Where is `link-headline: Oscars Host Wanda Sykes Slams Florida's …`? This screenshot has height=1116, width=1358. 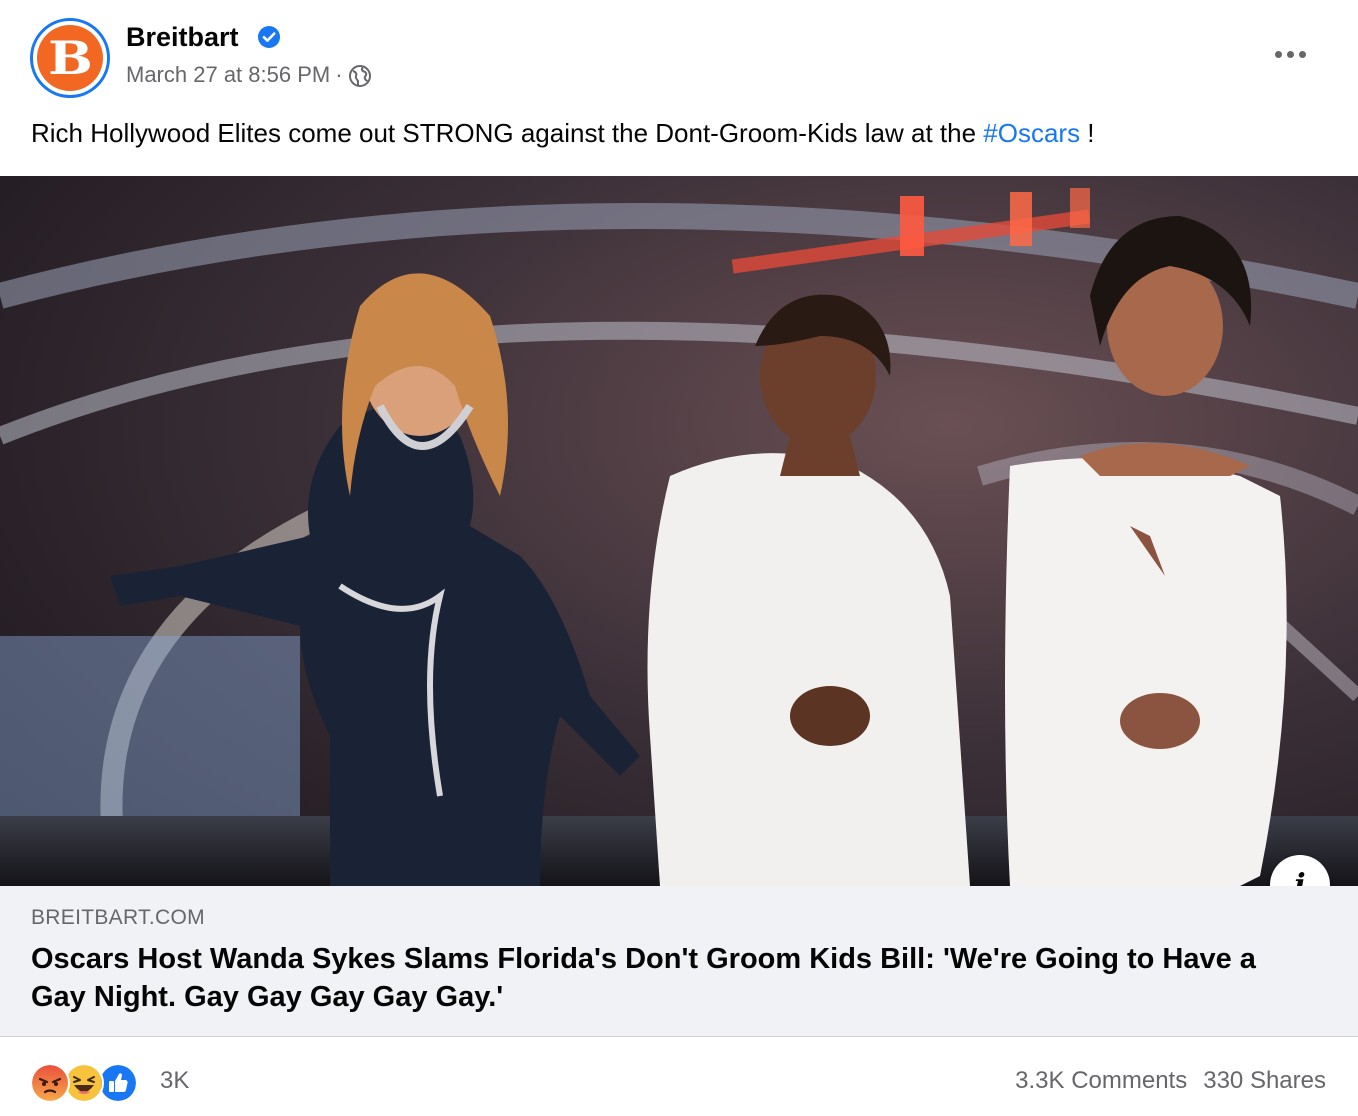
link-headline: Oscars Host Wanda Sykes Slams Florida's … is located at coordinates (661, 978).